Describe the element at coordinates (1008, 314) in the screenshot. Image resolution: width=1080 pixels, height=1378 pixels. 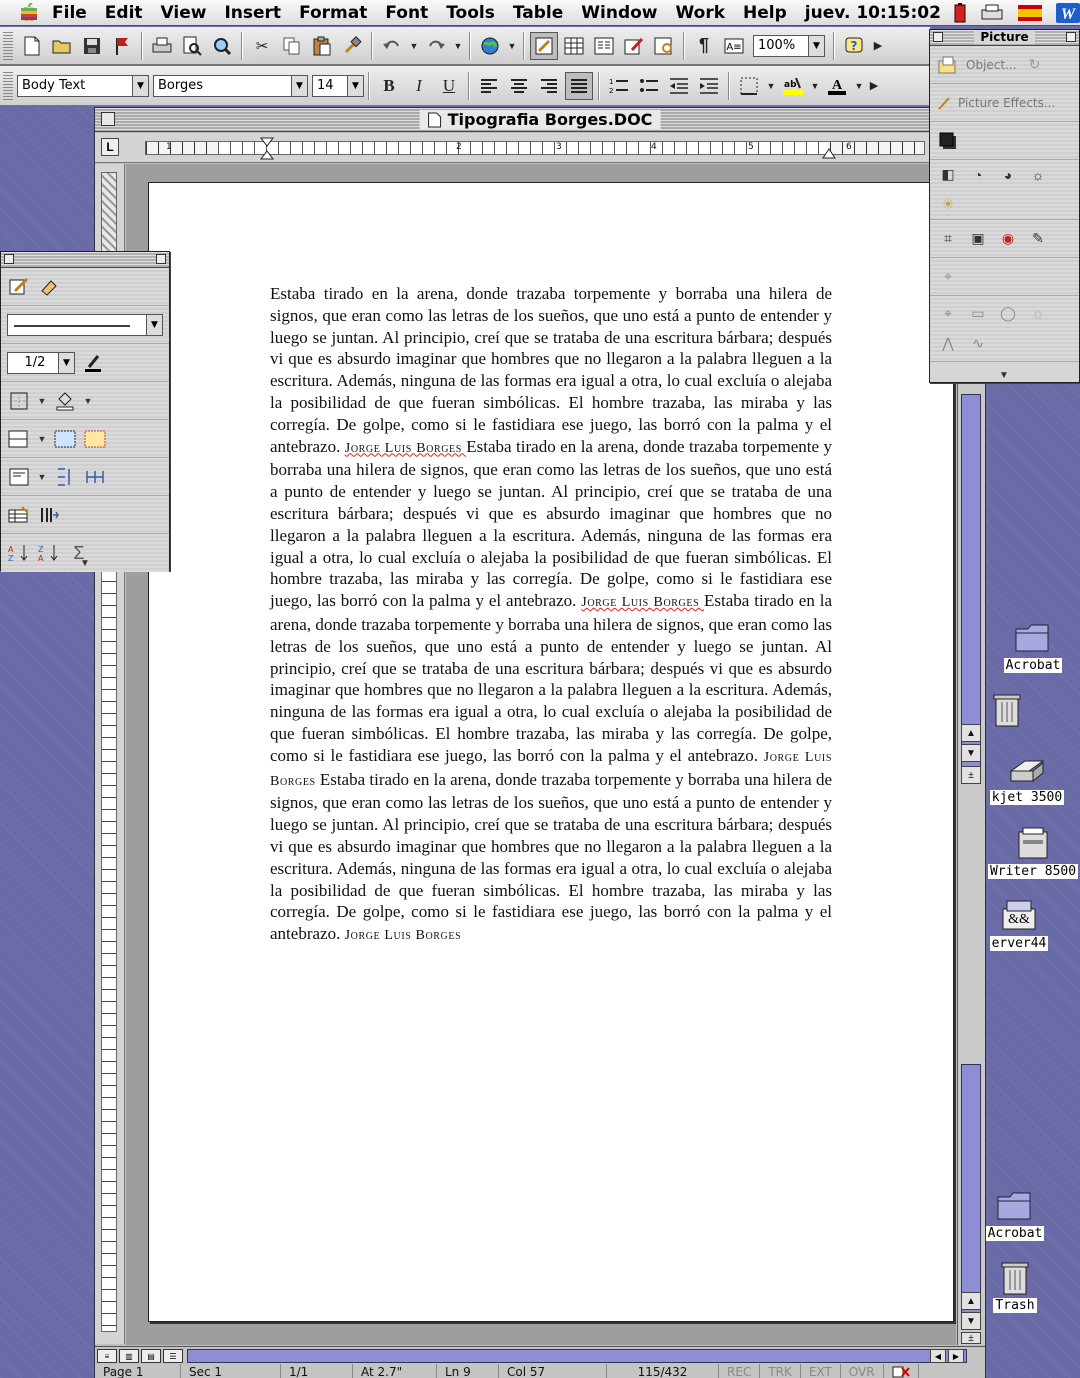
I see `oval-select-icon: ◯` at that location.